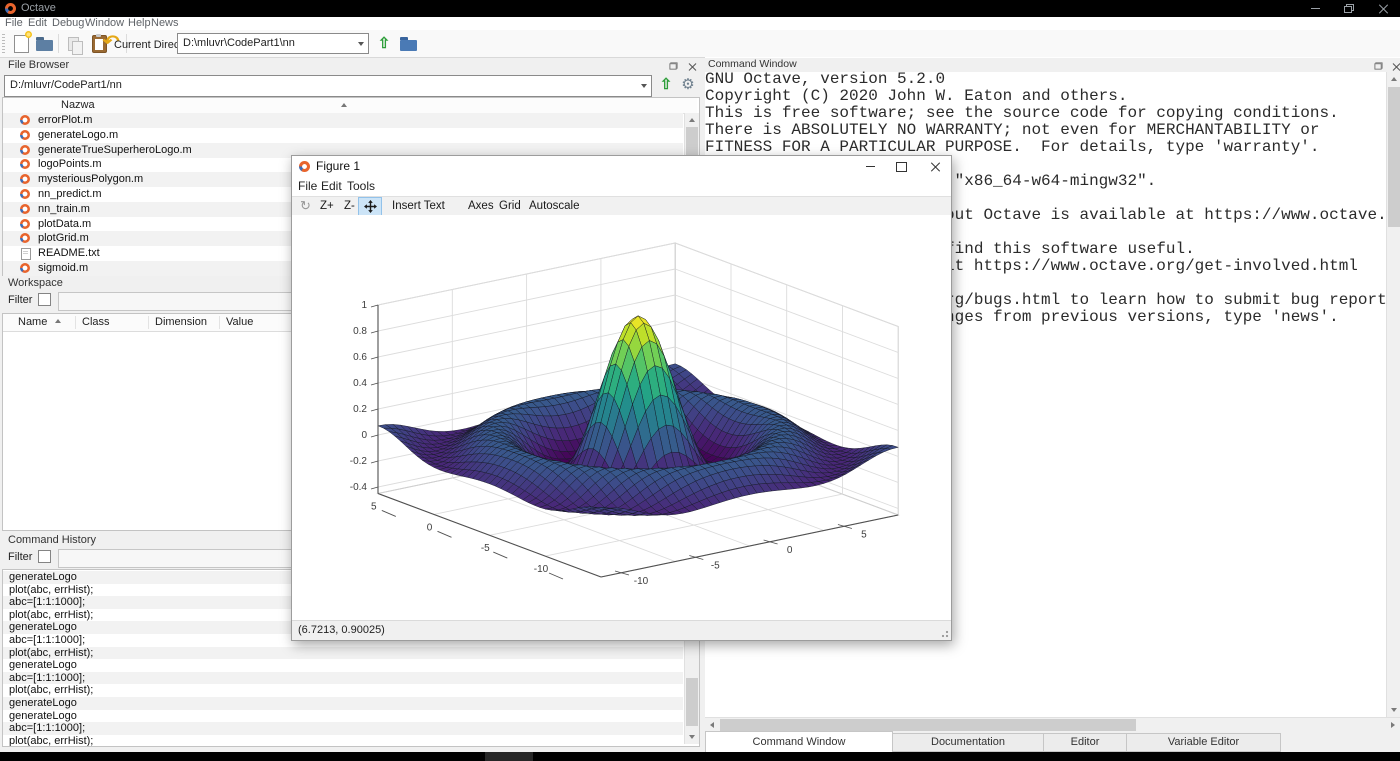 This screenshot has height=761, width=1400. I want to click on menu-edit: Edit, so click(37, 23).